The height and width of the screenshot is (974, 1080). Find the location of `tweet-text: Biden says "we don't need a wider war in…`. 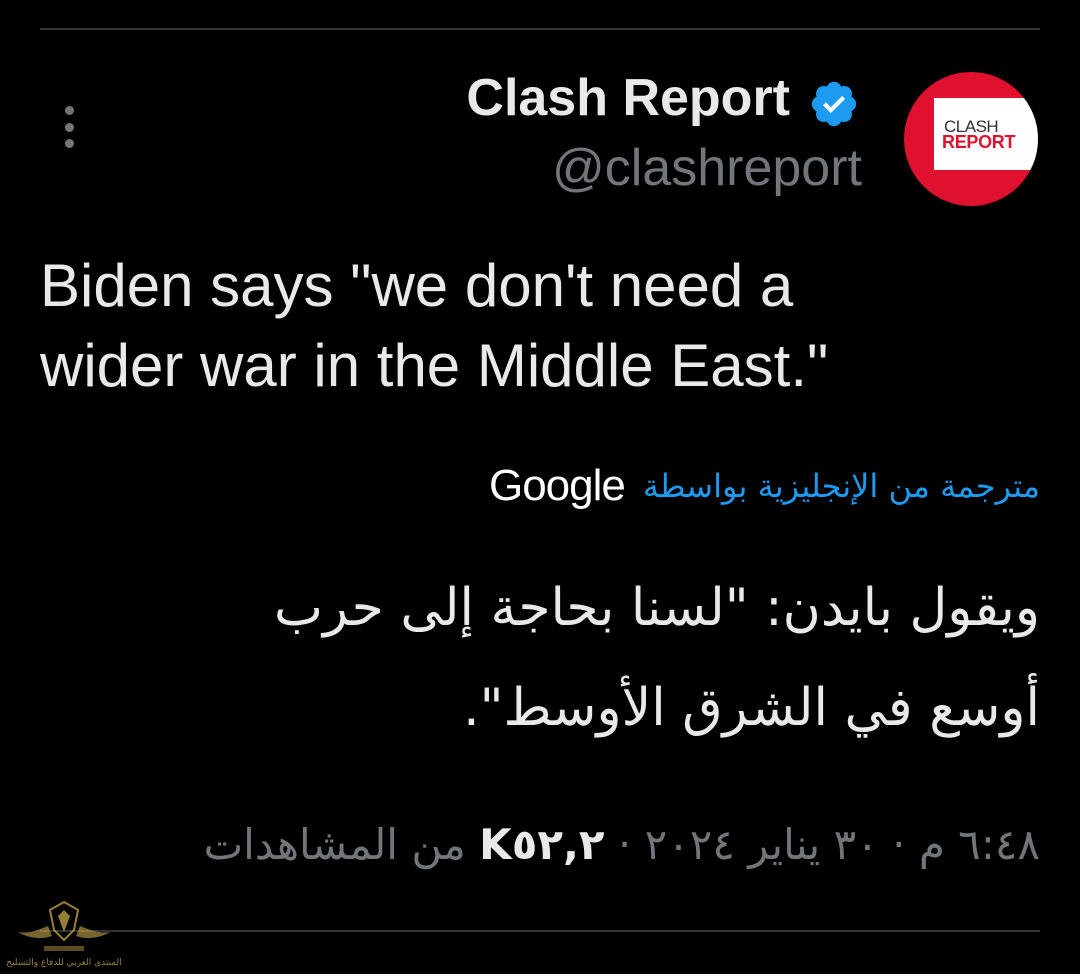

tweet-text: Biden says "we don't need a wider war in… is located at coordinates (434, 325).